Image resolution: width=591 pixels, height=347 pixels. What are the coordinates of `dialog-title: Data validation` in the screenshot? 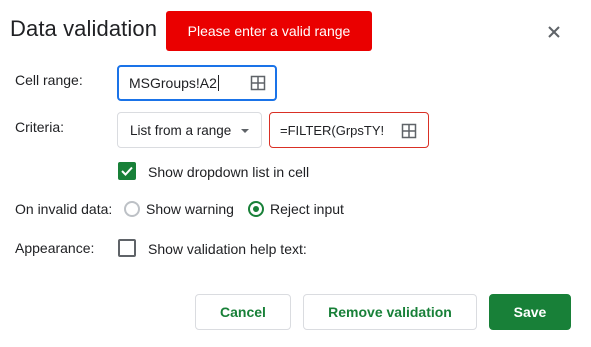 It's located at (84, 28).